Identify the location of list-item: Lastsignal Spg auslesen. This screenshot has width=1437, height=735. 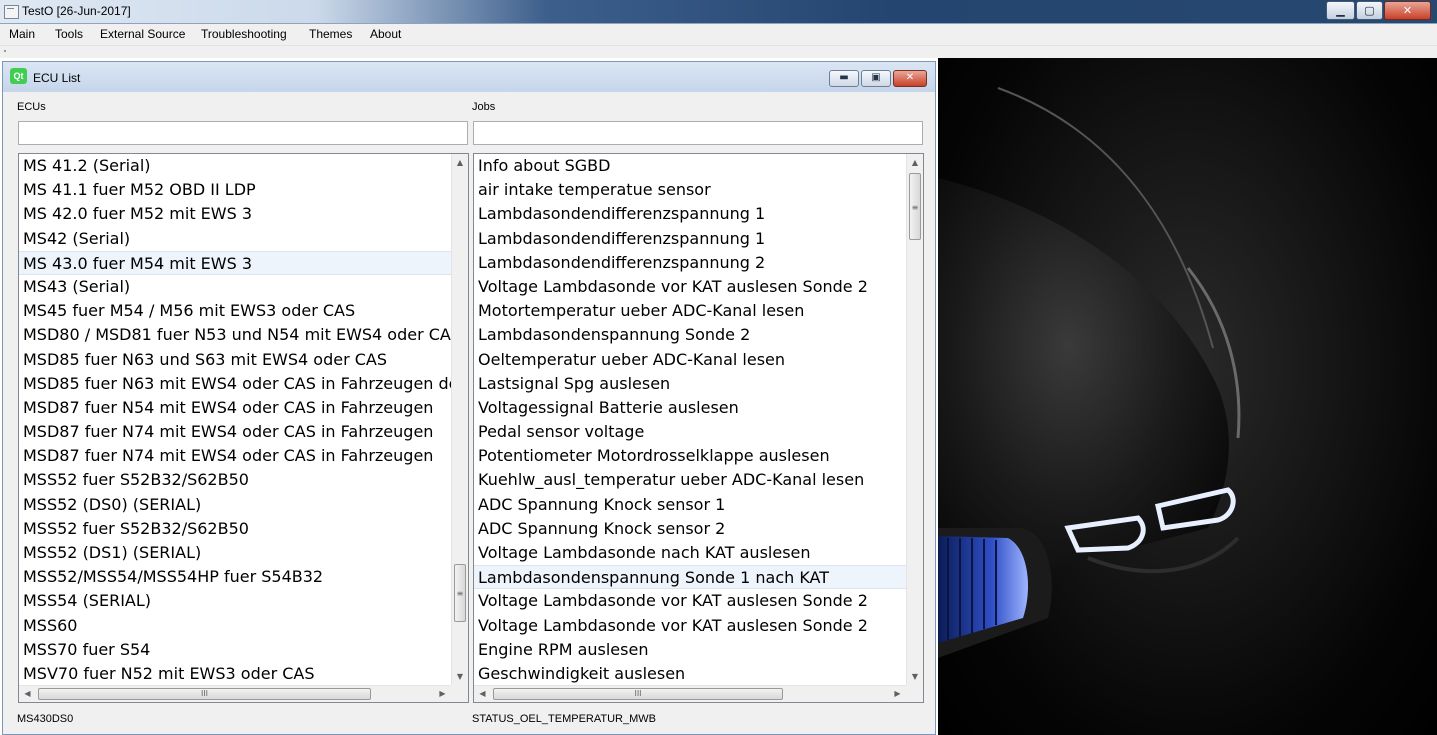
(690, 384).